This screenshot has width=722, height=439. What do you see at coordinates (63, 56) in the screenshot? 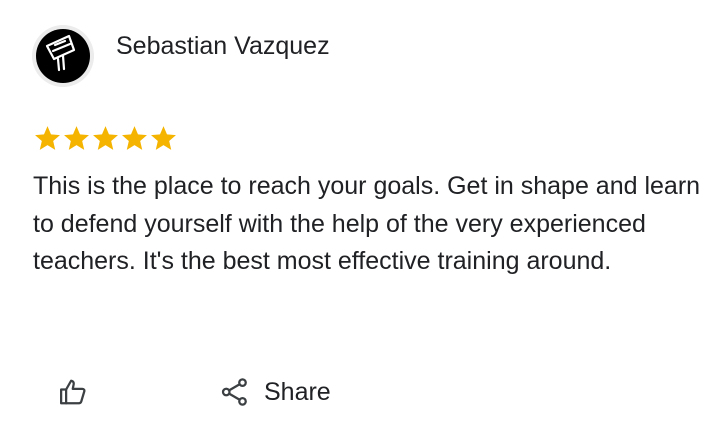
I see `reviewer-avatar` at bounding box center [63, 56].